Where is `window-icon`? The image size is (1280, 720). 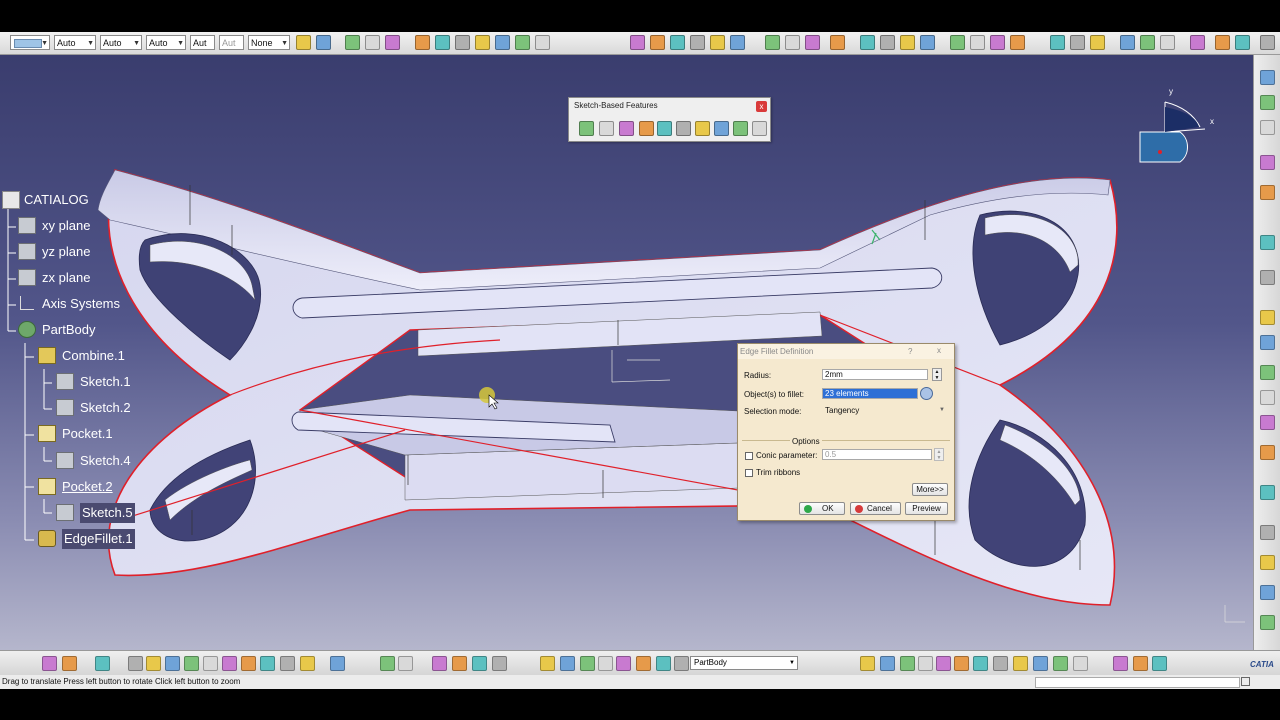 window-icon is located at coordinates (1245, 681).